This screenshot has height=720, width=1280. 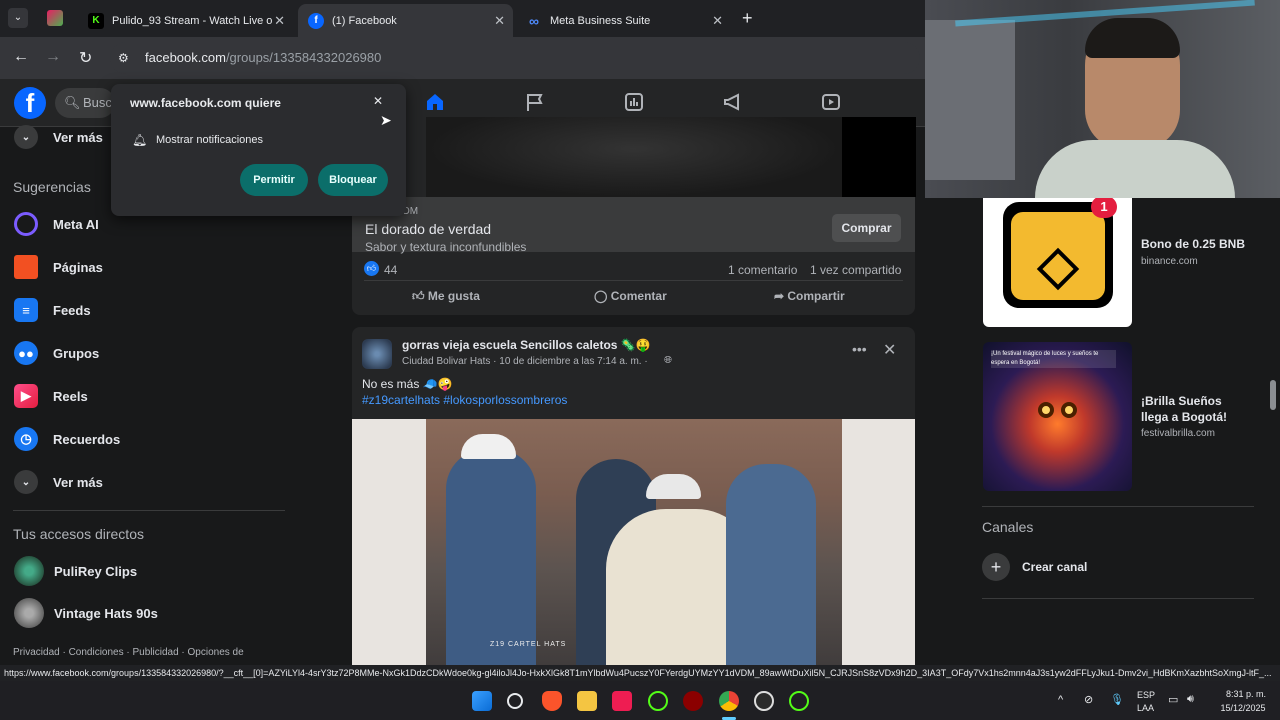 I want to click on network-icon: ▭, so click(x=1173, y=699).